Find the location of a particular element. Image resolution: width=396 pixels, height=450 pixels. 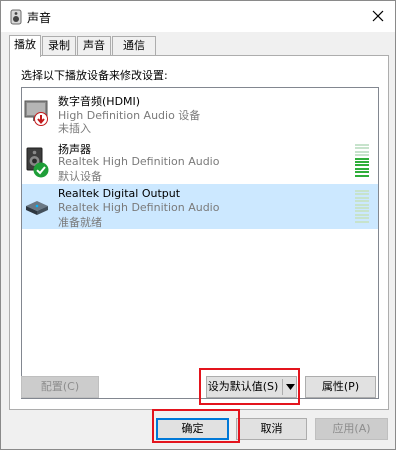

close-icon is located at coordinates (378, 16).